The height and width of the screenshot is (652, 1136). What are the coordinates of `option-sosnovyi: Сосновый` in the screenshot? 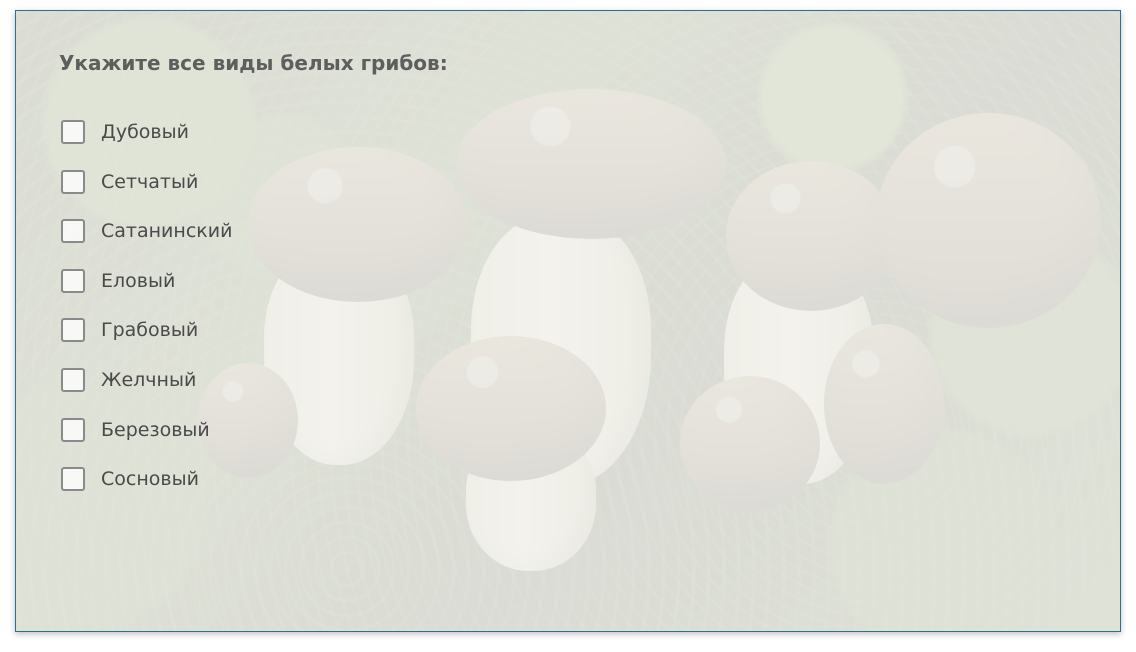 It's located at (146, 479).